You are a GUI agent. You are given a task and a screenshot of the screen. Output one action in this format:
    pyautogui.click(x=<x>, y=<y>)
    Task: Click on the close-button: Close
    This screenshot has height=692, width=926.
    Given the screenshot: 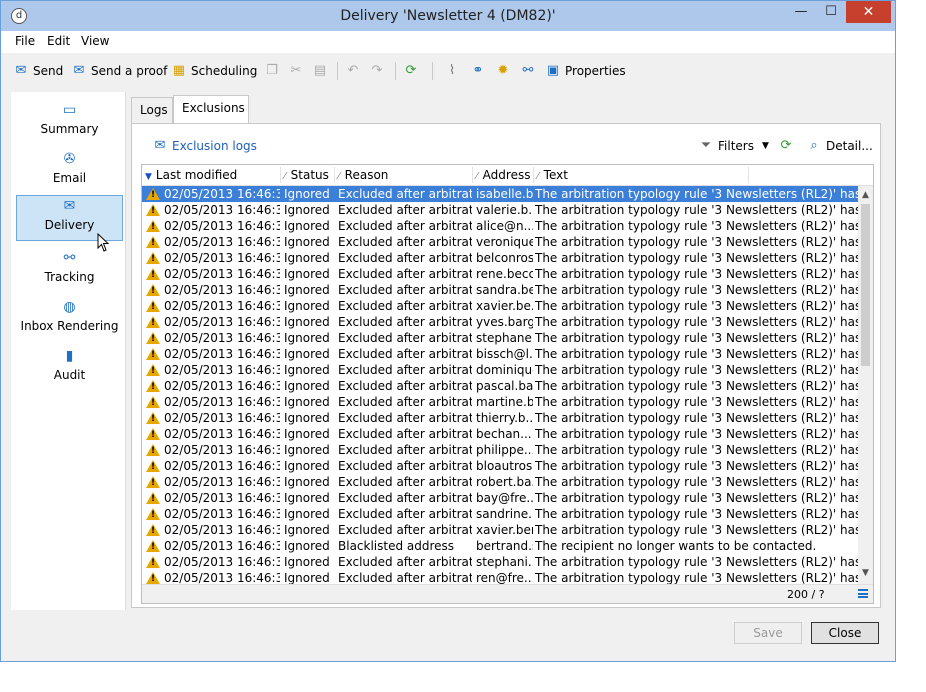 What is the action you would take?
    pyautogui.click(x=845, y=633)
    